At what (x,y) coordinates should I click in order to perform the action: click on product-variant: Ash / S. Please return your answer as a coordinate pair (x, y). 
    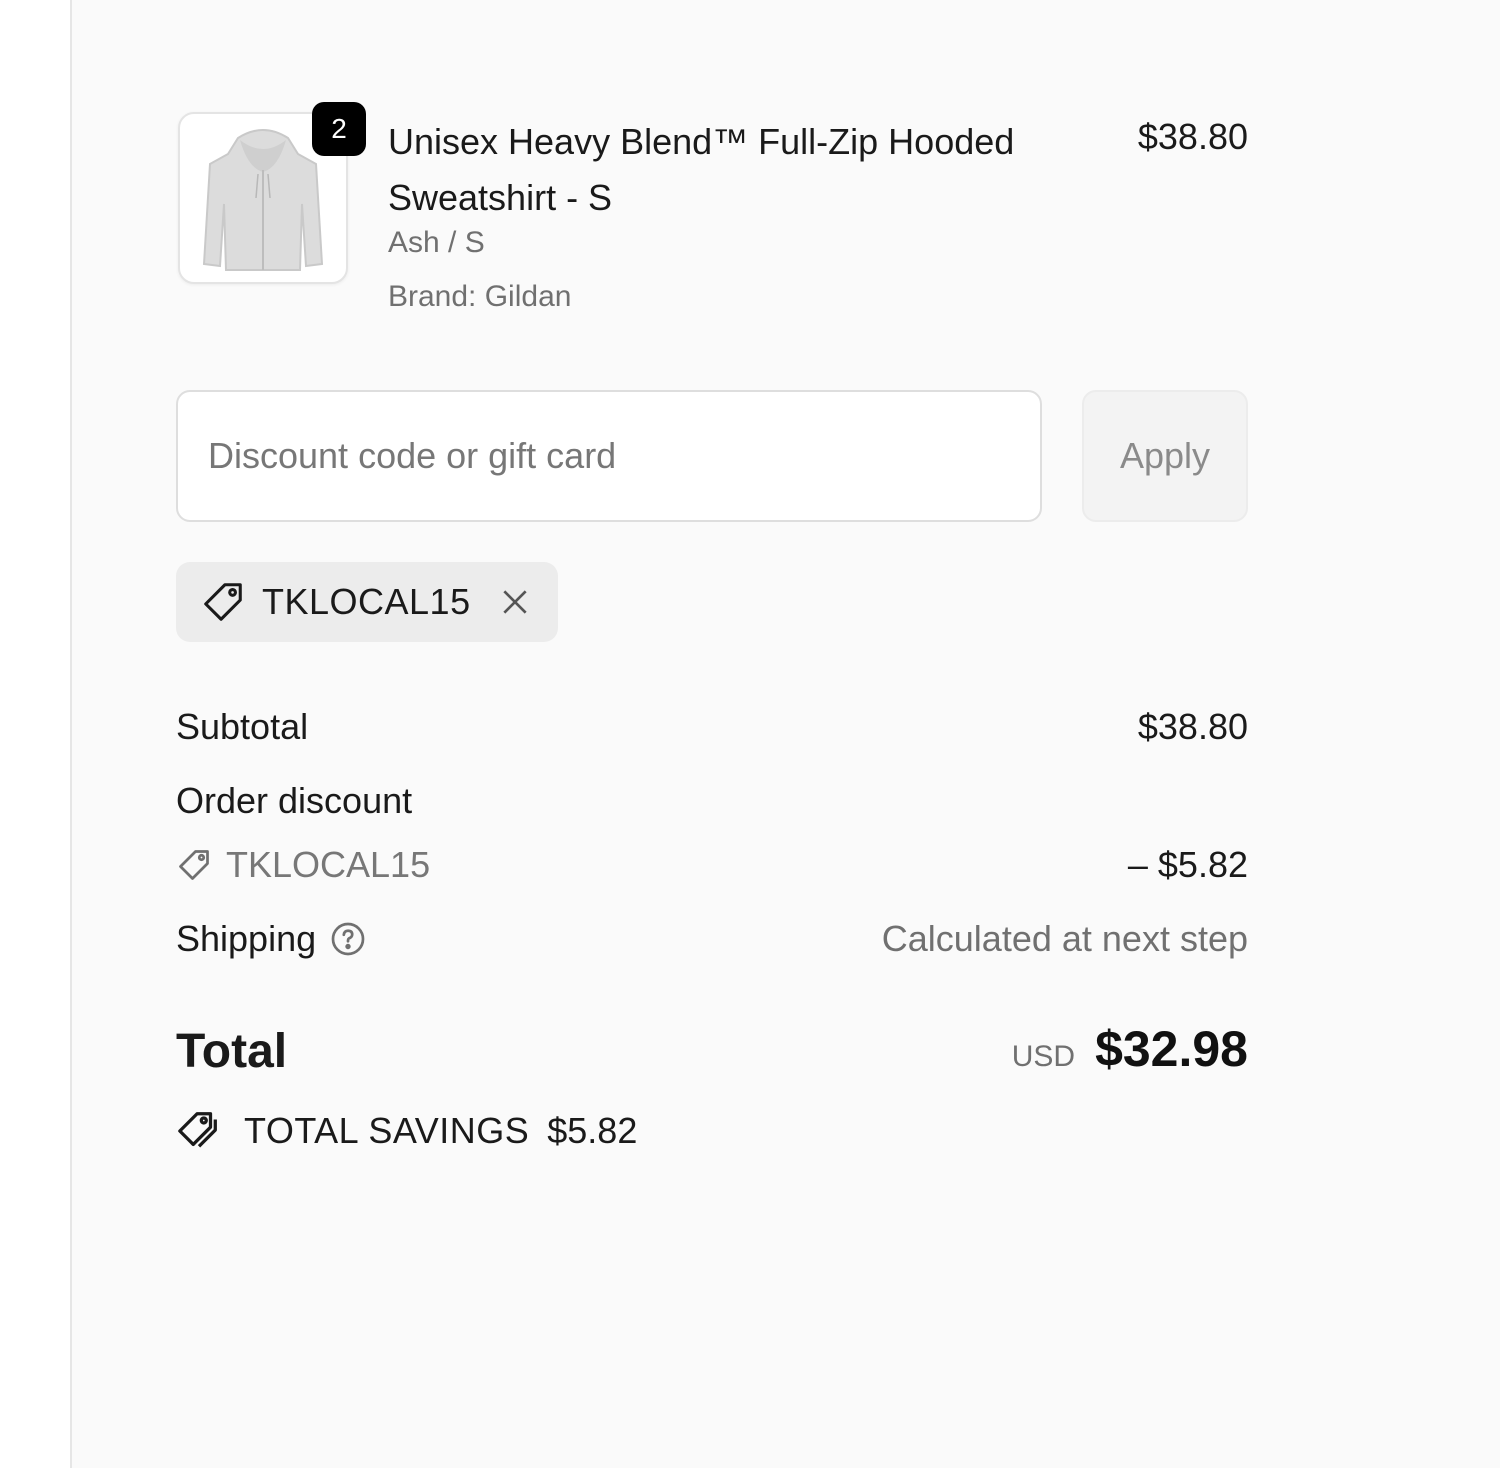
    Looking at the image, I should click on (436, 242).